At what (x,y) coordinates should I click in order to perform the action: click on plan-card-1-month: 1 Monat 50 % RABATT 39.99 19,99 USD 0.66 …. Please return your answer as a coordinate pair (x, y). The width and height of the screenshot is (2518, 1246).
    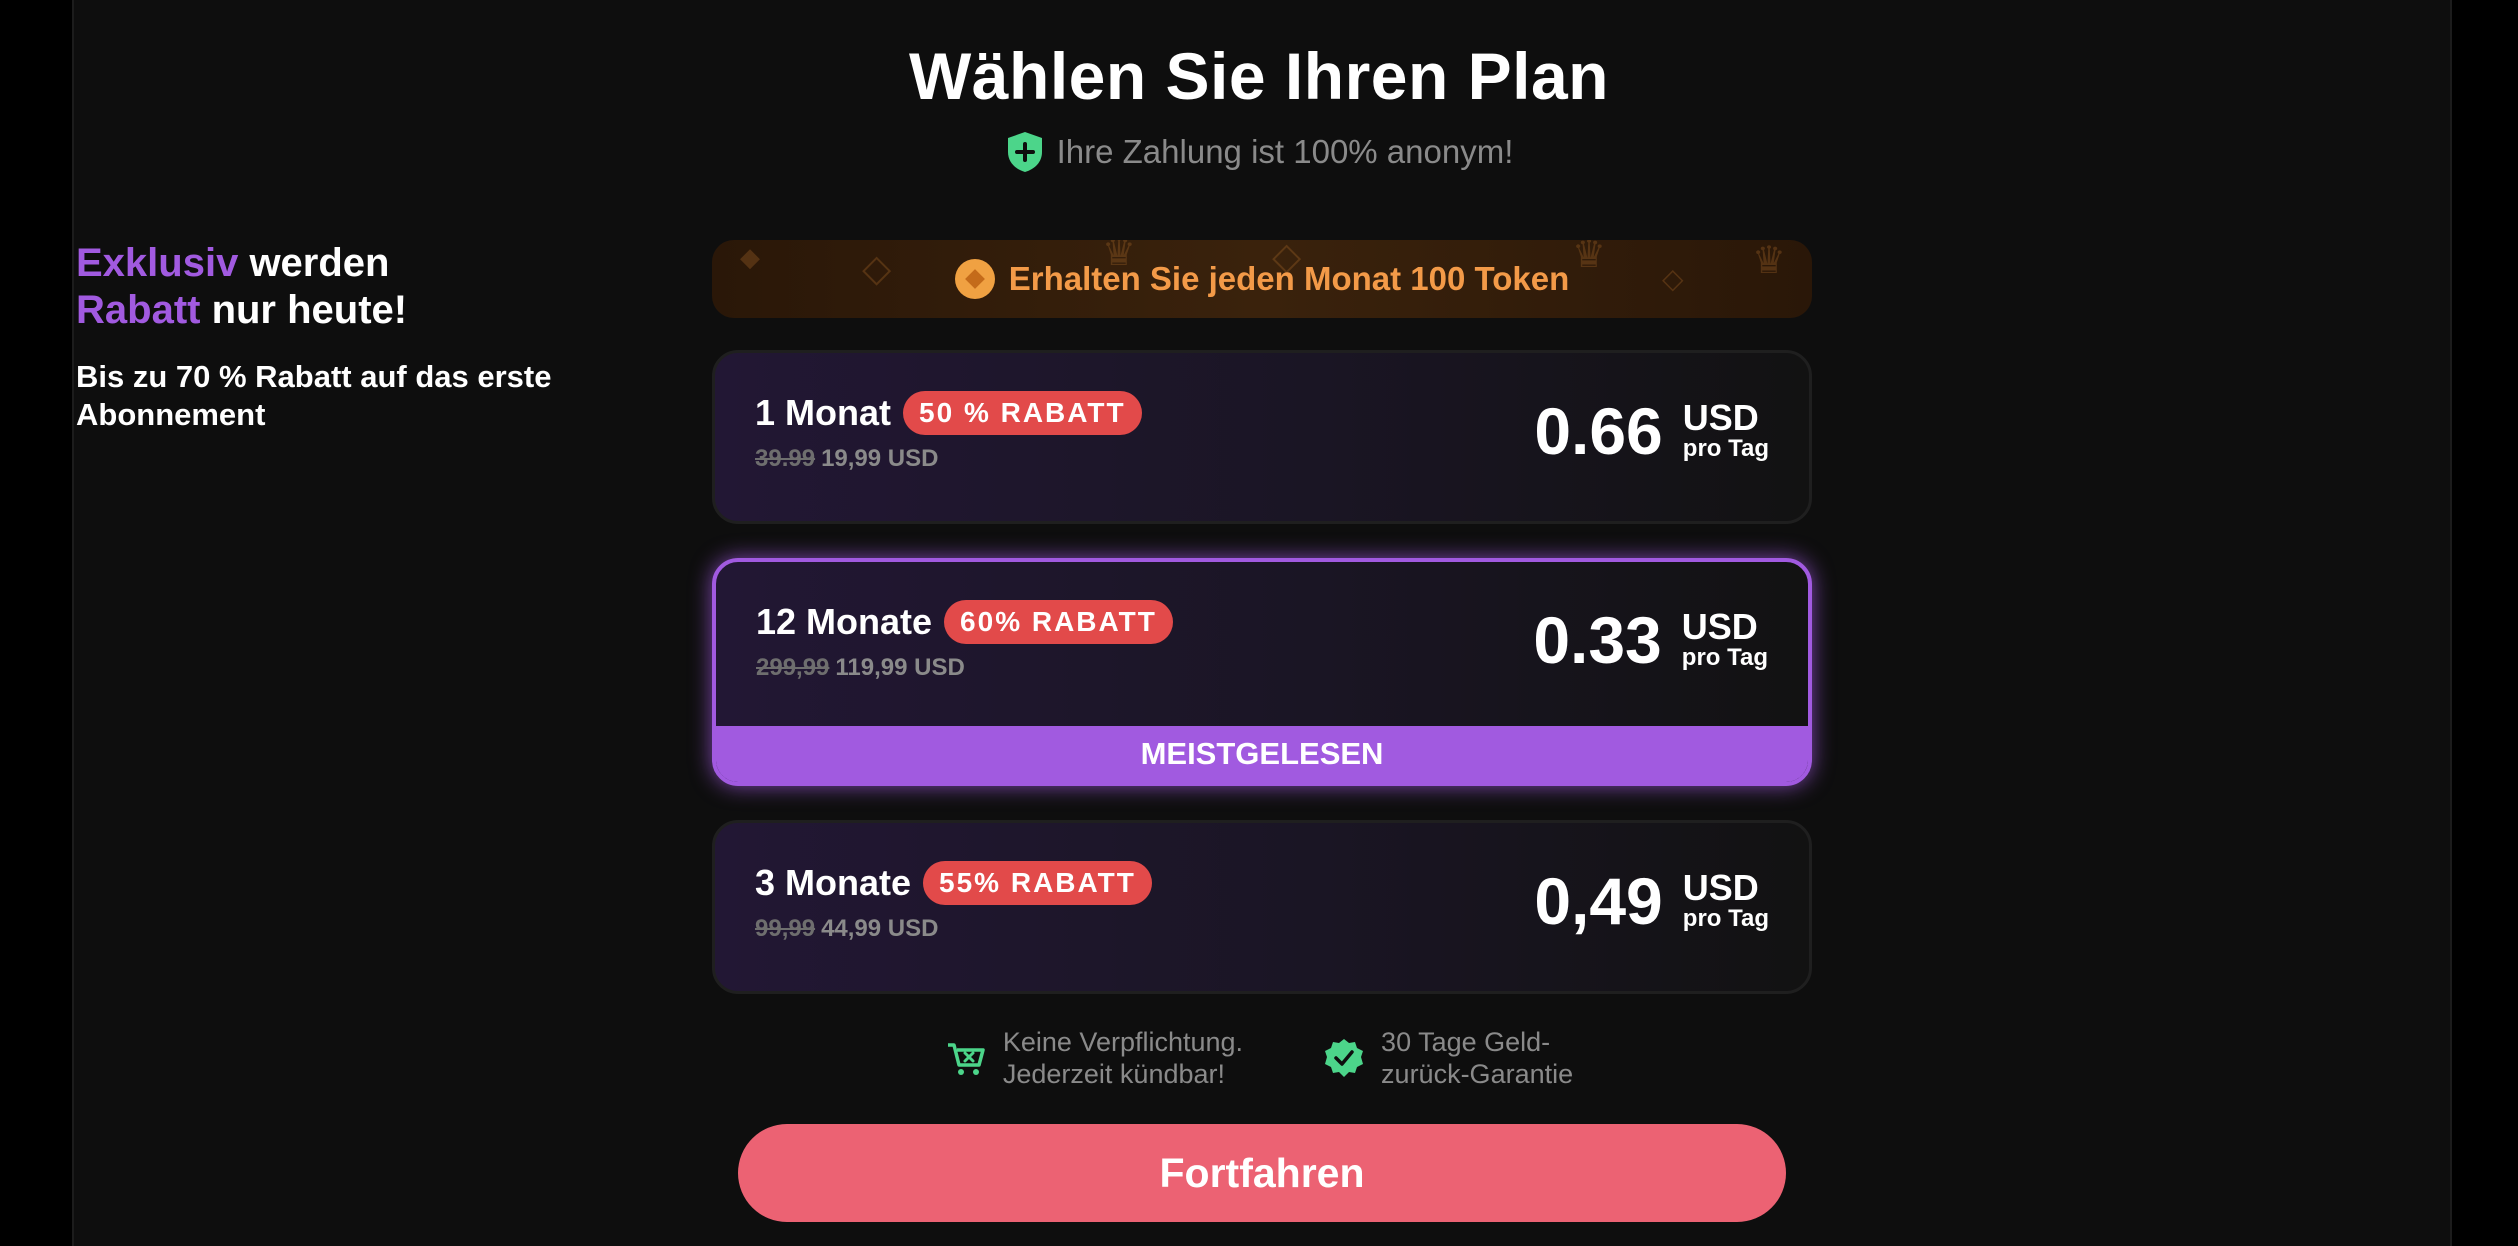
    Looking at the image, I should click on (1262, 437).